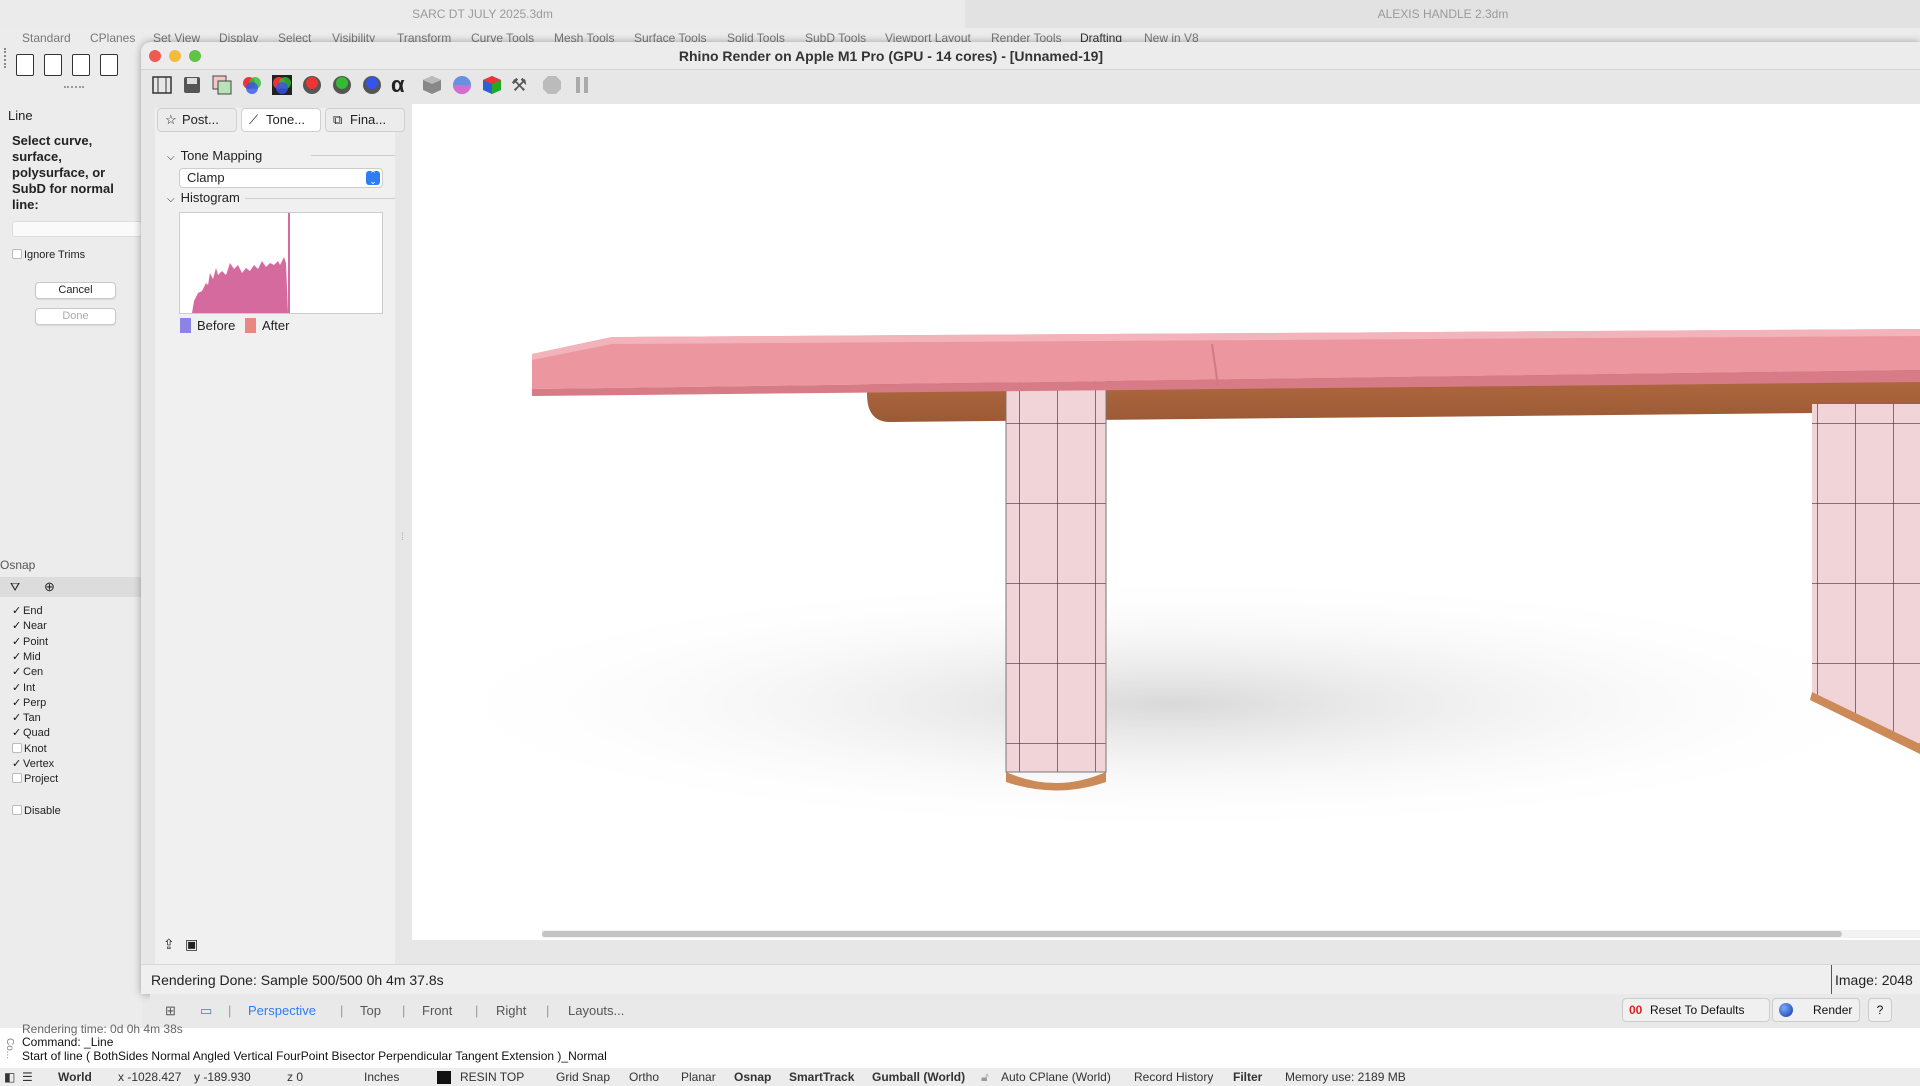  Describe the element at coordinates (33, 764) in the screenshot. I see `osnap-item-vertex: ✓ Vertex` at that location.